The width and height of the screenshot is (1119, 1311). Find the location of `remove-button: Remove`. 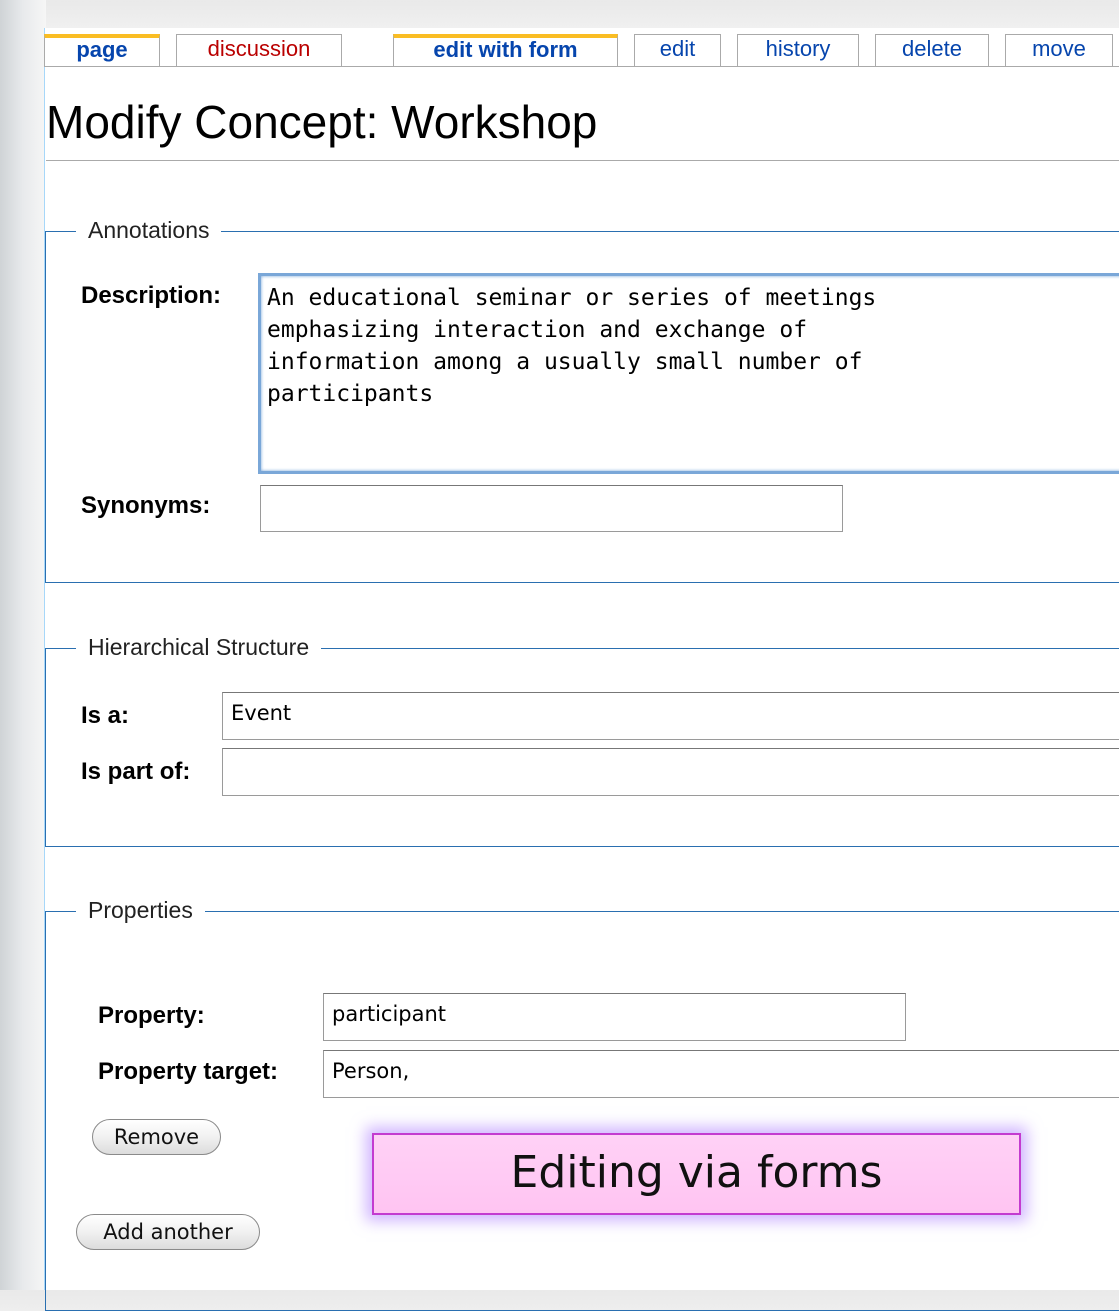

remove-button: Remove is located at coordinates (156, 1137).